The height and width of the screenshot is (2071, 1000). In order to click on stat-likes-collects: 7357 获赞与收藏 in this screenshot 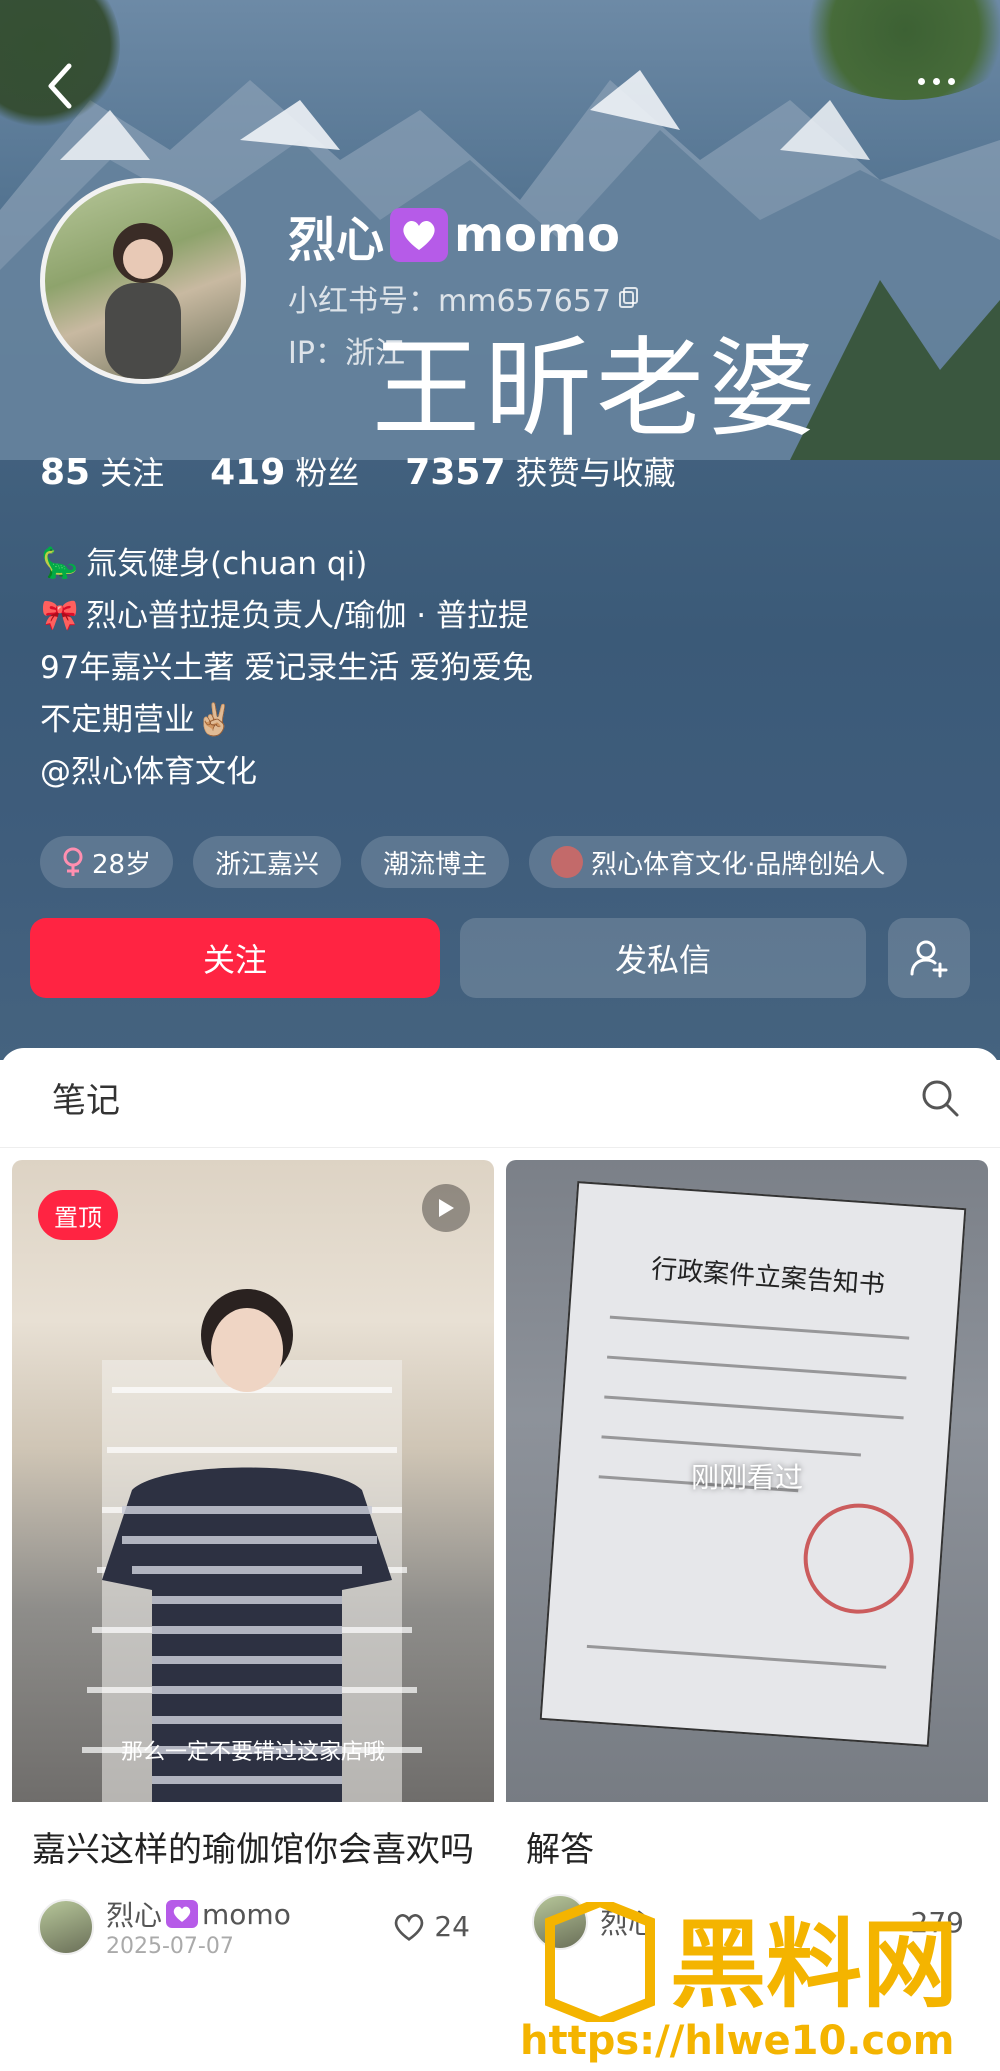, I will do `click(540, 471)`.